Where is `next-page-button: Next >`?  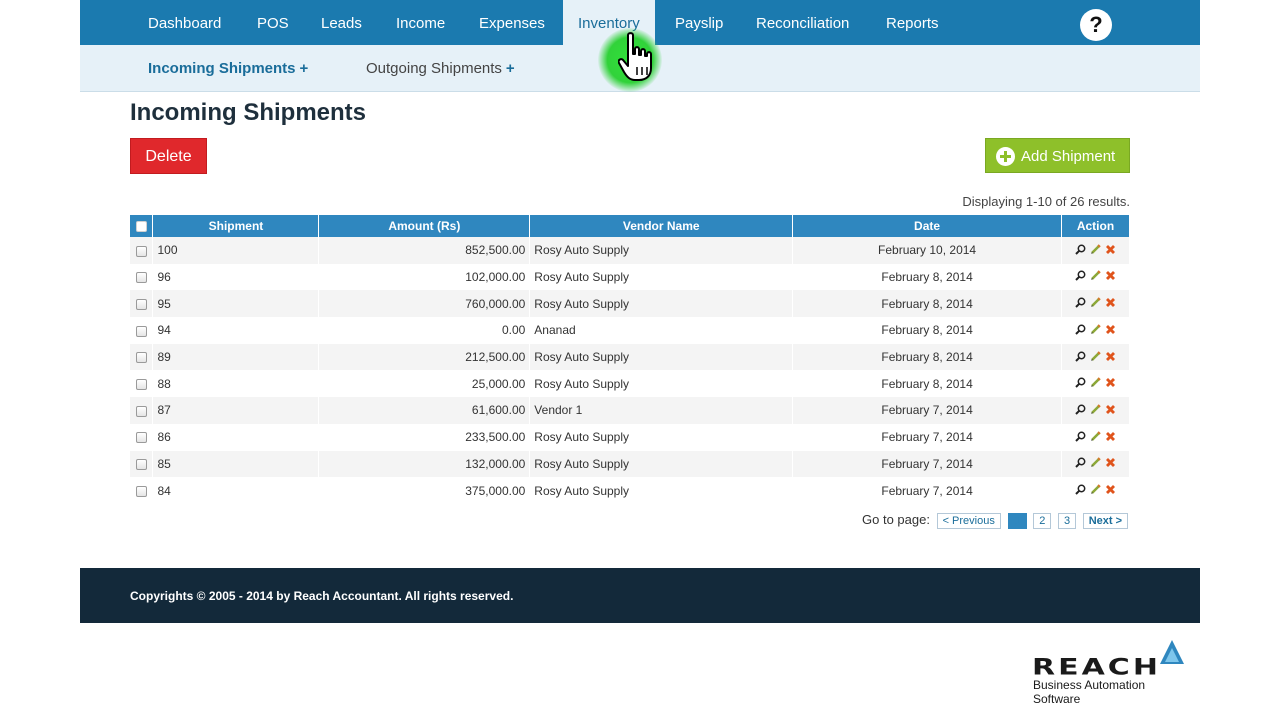 next-page-button: Next > is located at coordinates (1105, 520).